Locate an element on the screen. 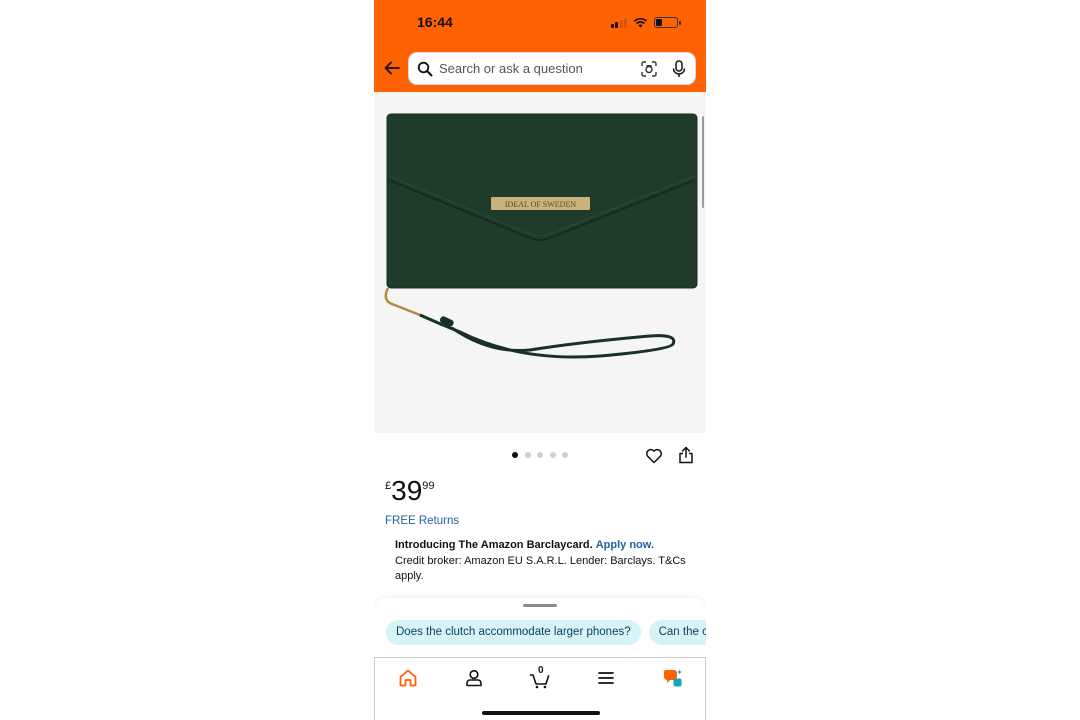  camera-lens-icon is located at coordinates (649, 69).